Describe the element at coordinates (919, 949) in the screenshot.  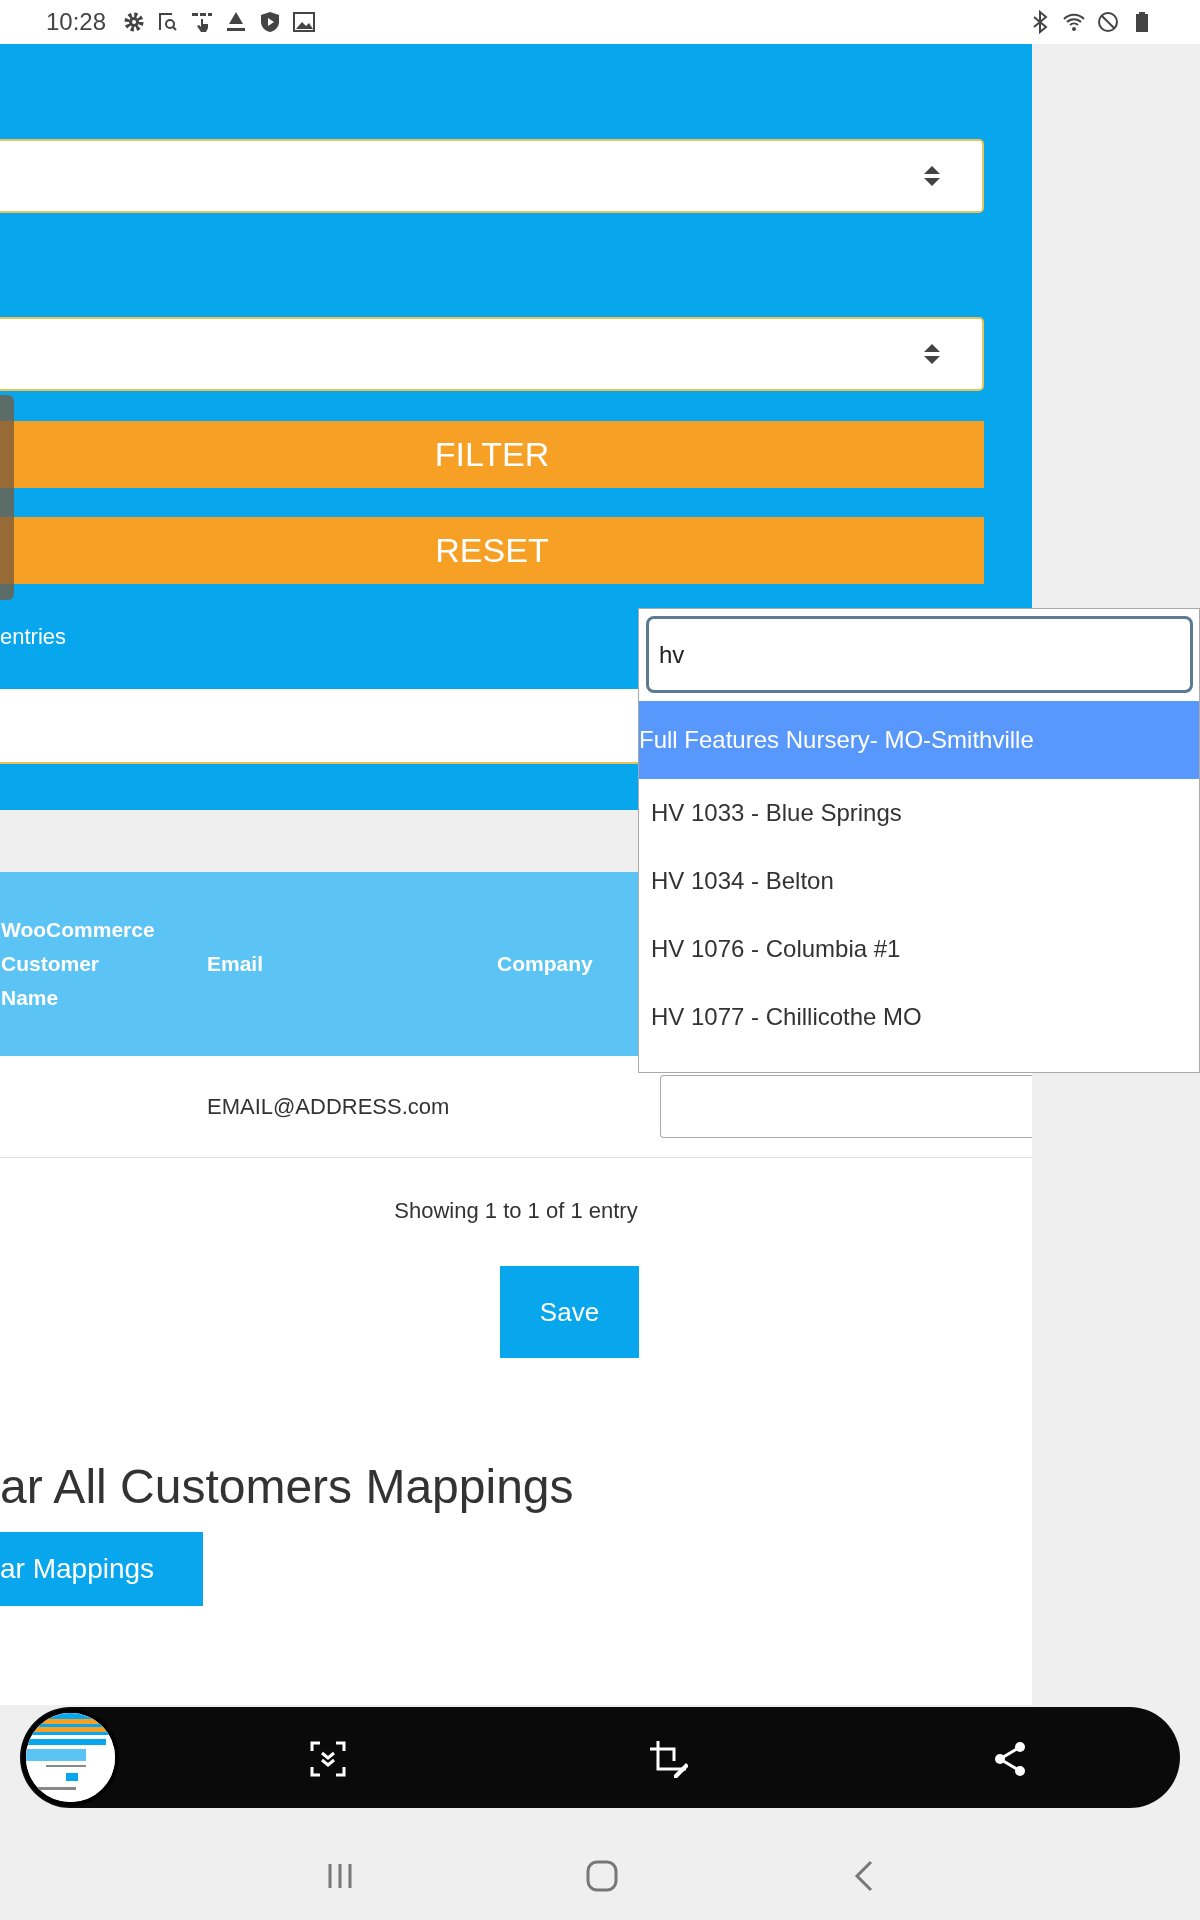
I see `dropdown-option: HV 1076 - Columbia #1` at that location.